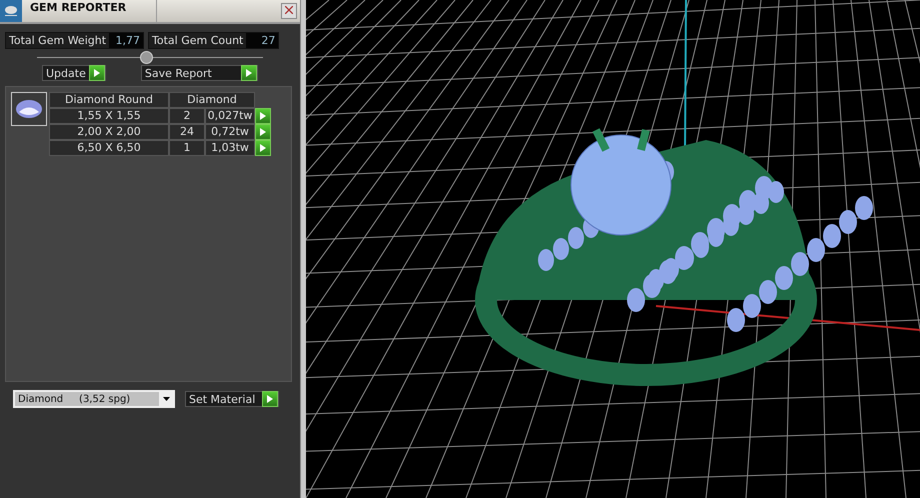  I want to click on close-button, so click(289, 11).